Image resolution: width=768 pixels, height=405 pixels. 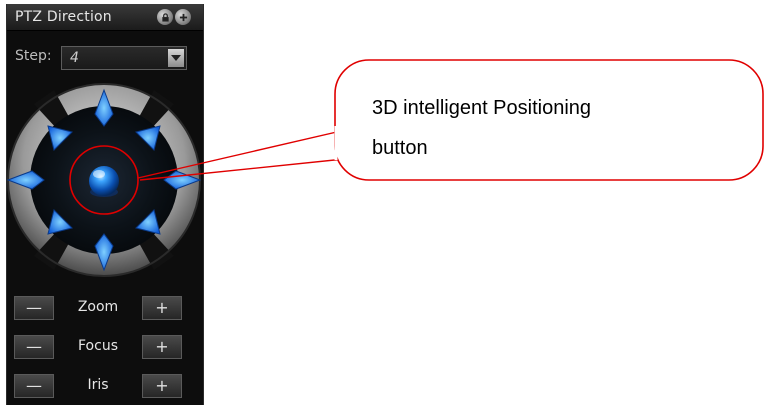 What do you see at coordinates (34, 308) in the screenshot?
I see `zoom-out-button: —` at bounding box center [34, 308].